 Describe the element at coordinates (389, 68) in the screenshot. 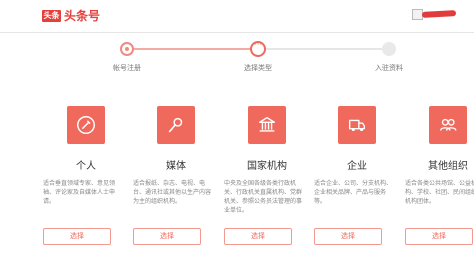

I see `step-label-profile: 入驻资料` at that location.